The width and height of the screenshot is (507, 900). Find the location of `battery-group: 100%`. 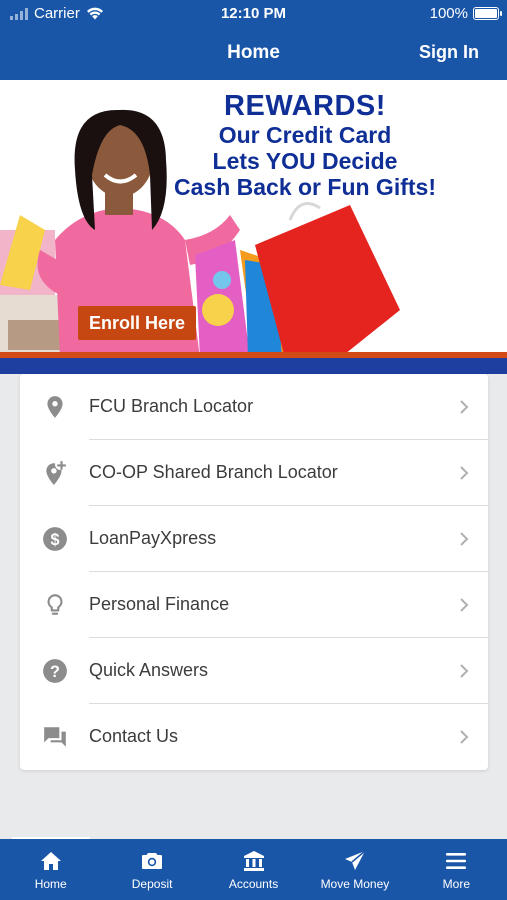

battery-group: 100% is located at coordinates (465, 13).